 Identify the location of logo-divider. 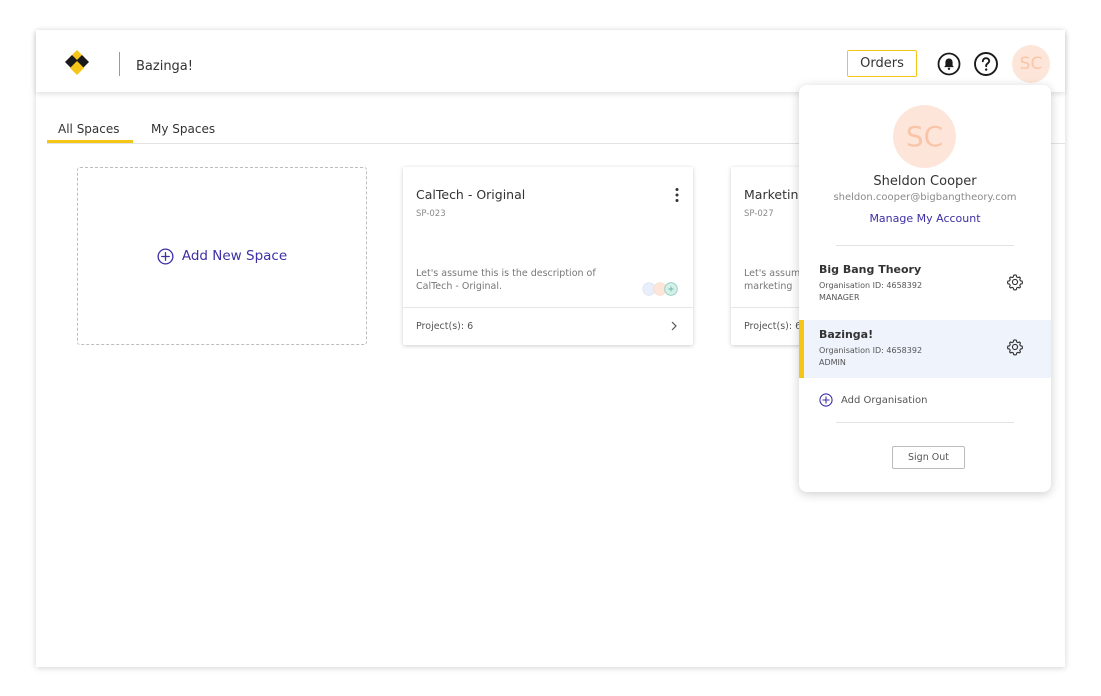
(119, 64).